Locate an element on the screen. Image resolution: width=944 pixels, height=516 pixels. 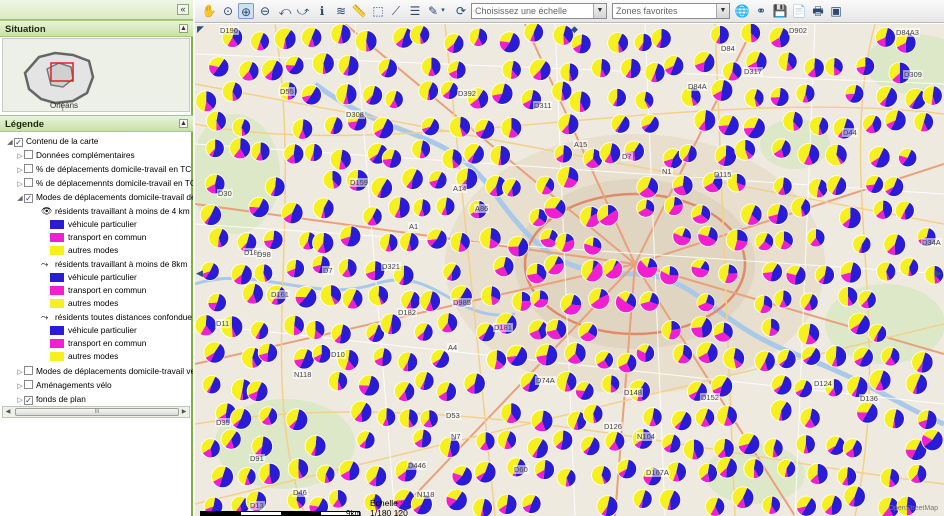
situation-header: Situation ▲ is located at coordinates (96, 28).